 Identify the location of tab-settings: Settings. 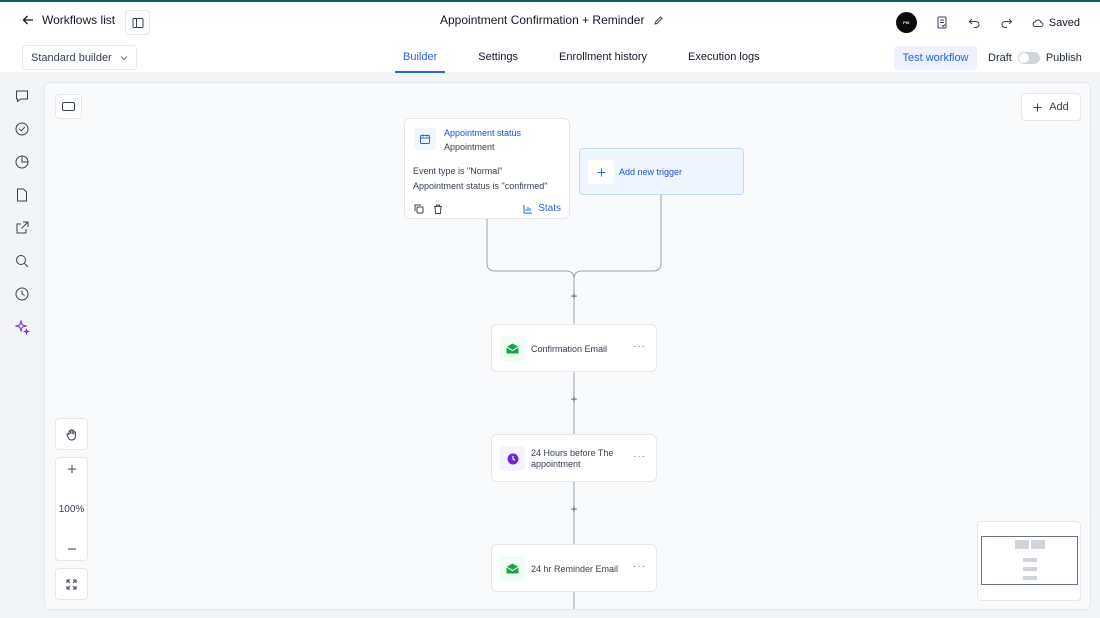
(498, 59).